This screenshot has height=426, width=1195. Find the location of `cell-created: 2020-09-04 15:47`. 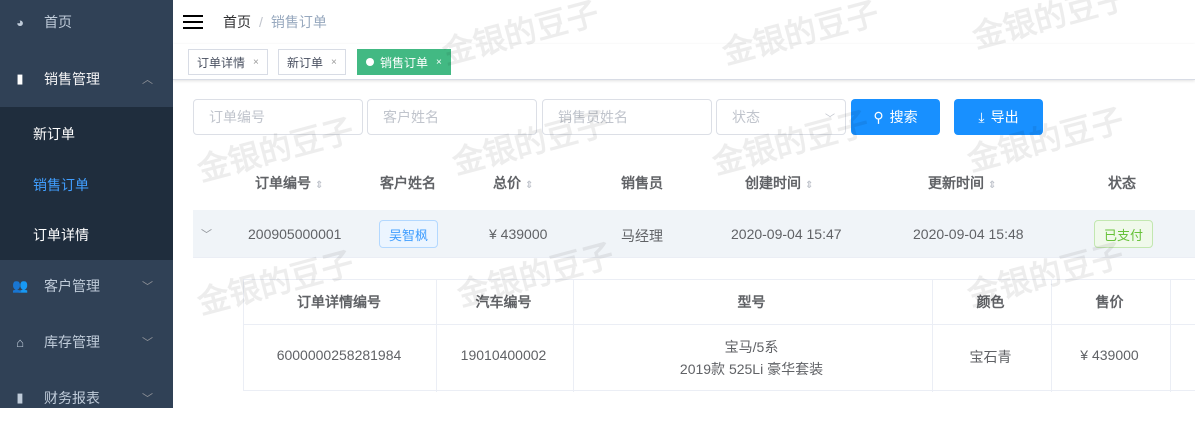

cell-created: 2020-09-04 15:47 is located at coordinates (786, 234).